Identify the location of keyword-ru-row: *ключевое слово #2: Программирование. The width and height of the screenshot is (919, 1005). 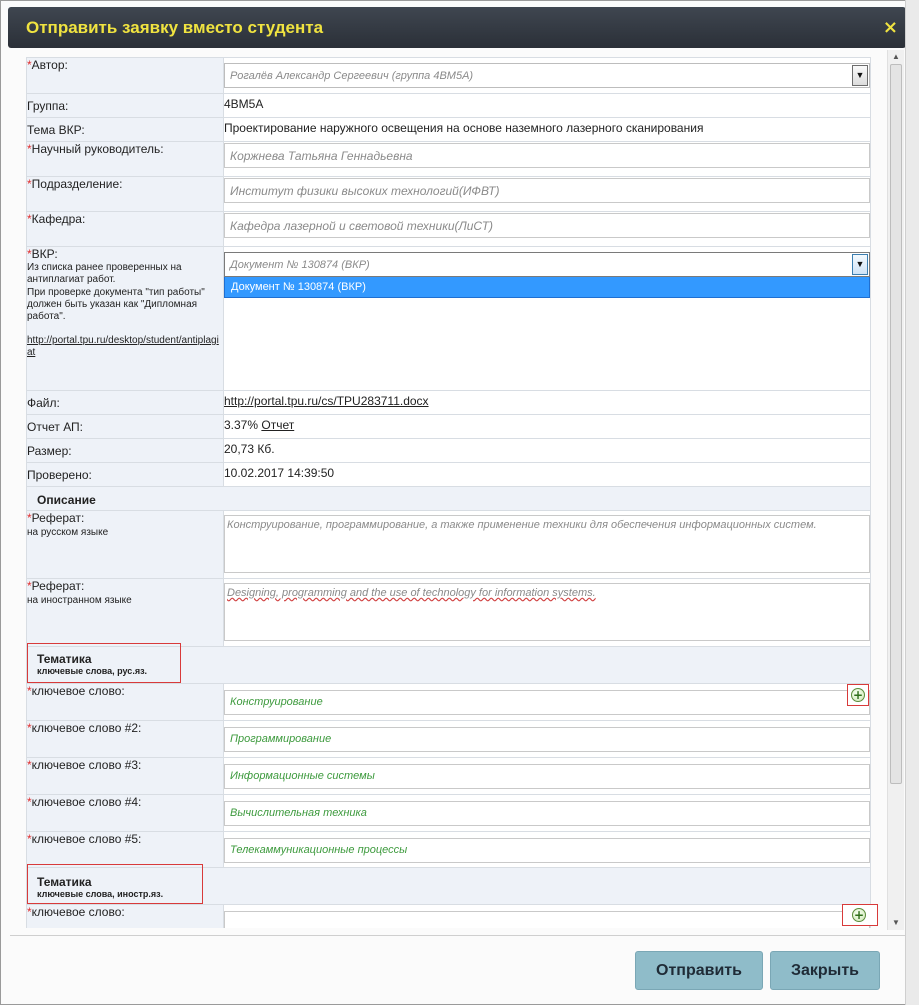
(448, 739).